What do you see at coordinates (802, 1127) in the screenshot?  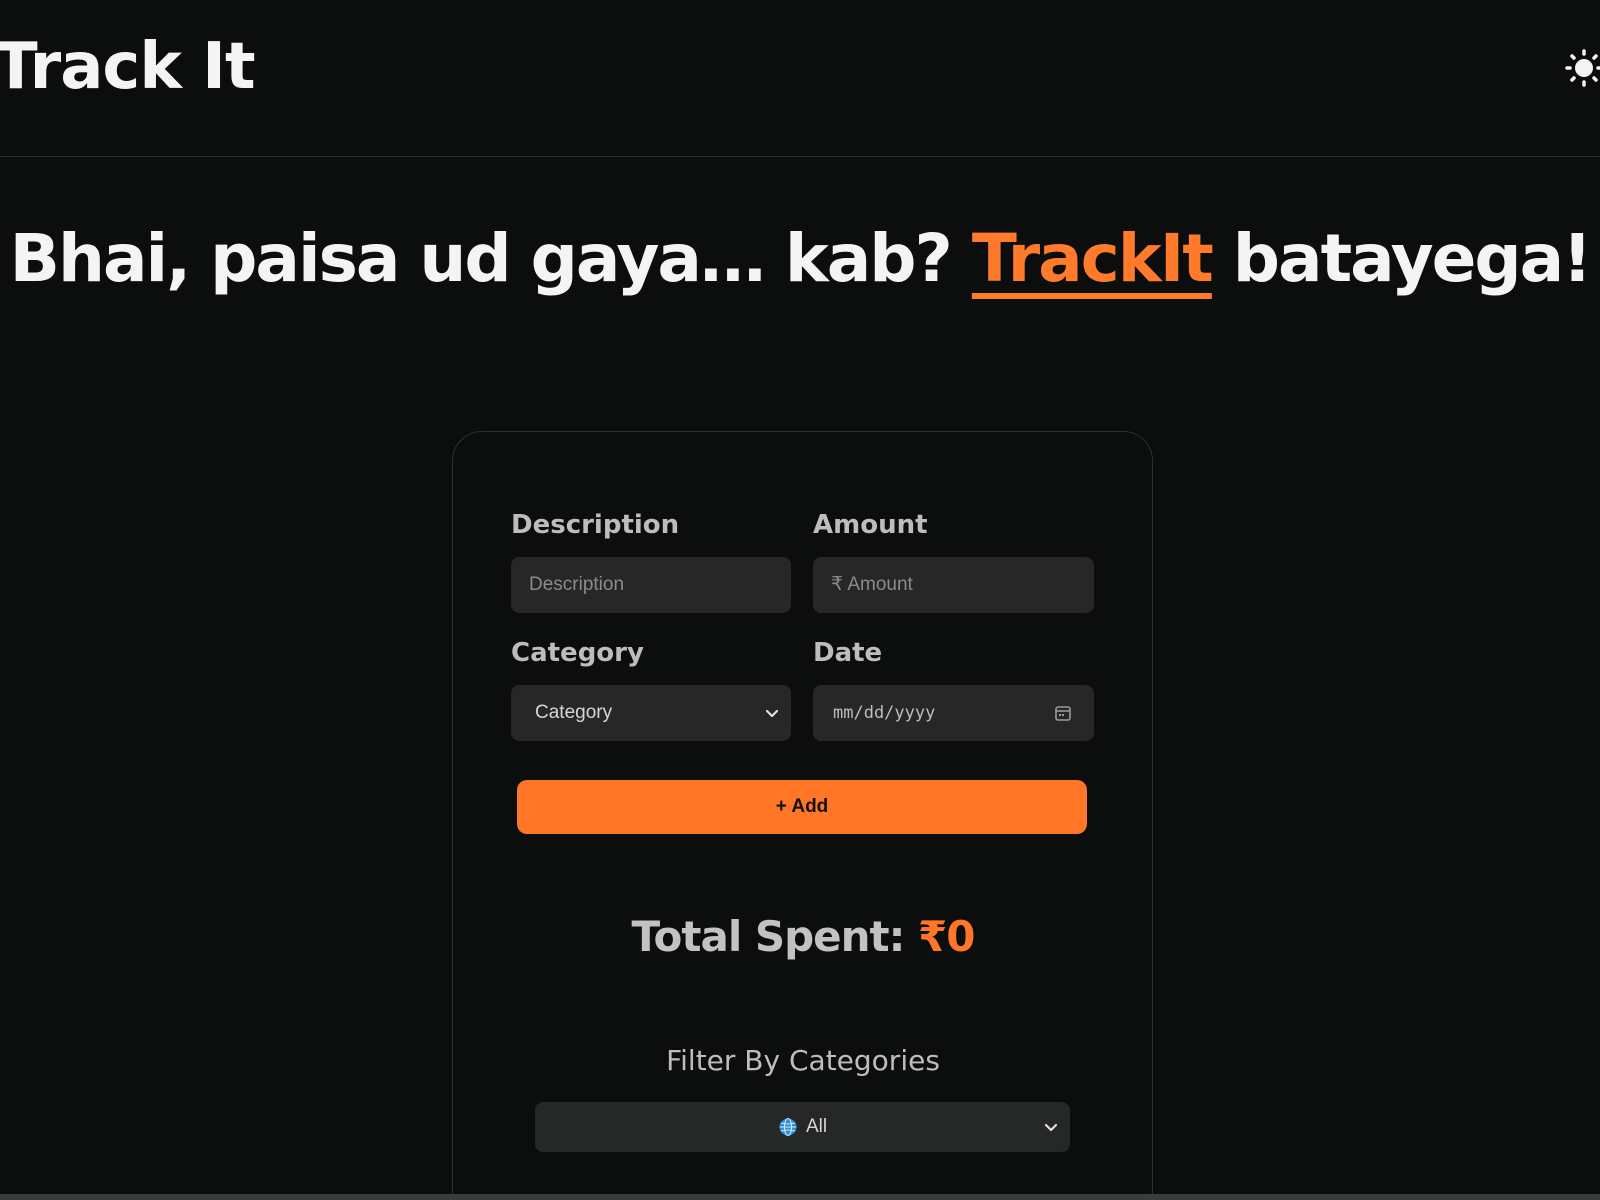 I see `filter-category-select: All` at bounding box center [802, 1127].